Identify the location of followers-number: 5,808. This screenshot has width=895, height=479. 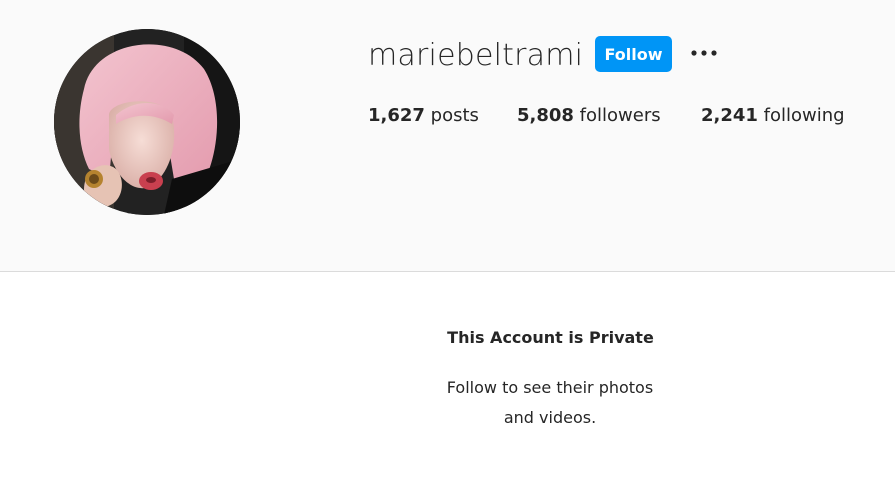
(545, 115).